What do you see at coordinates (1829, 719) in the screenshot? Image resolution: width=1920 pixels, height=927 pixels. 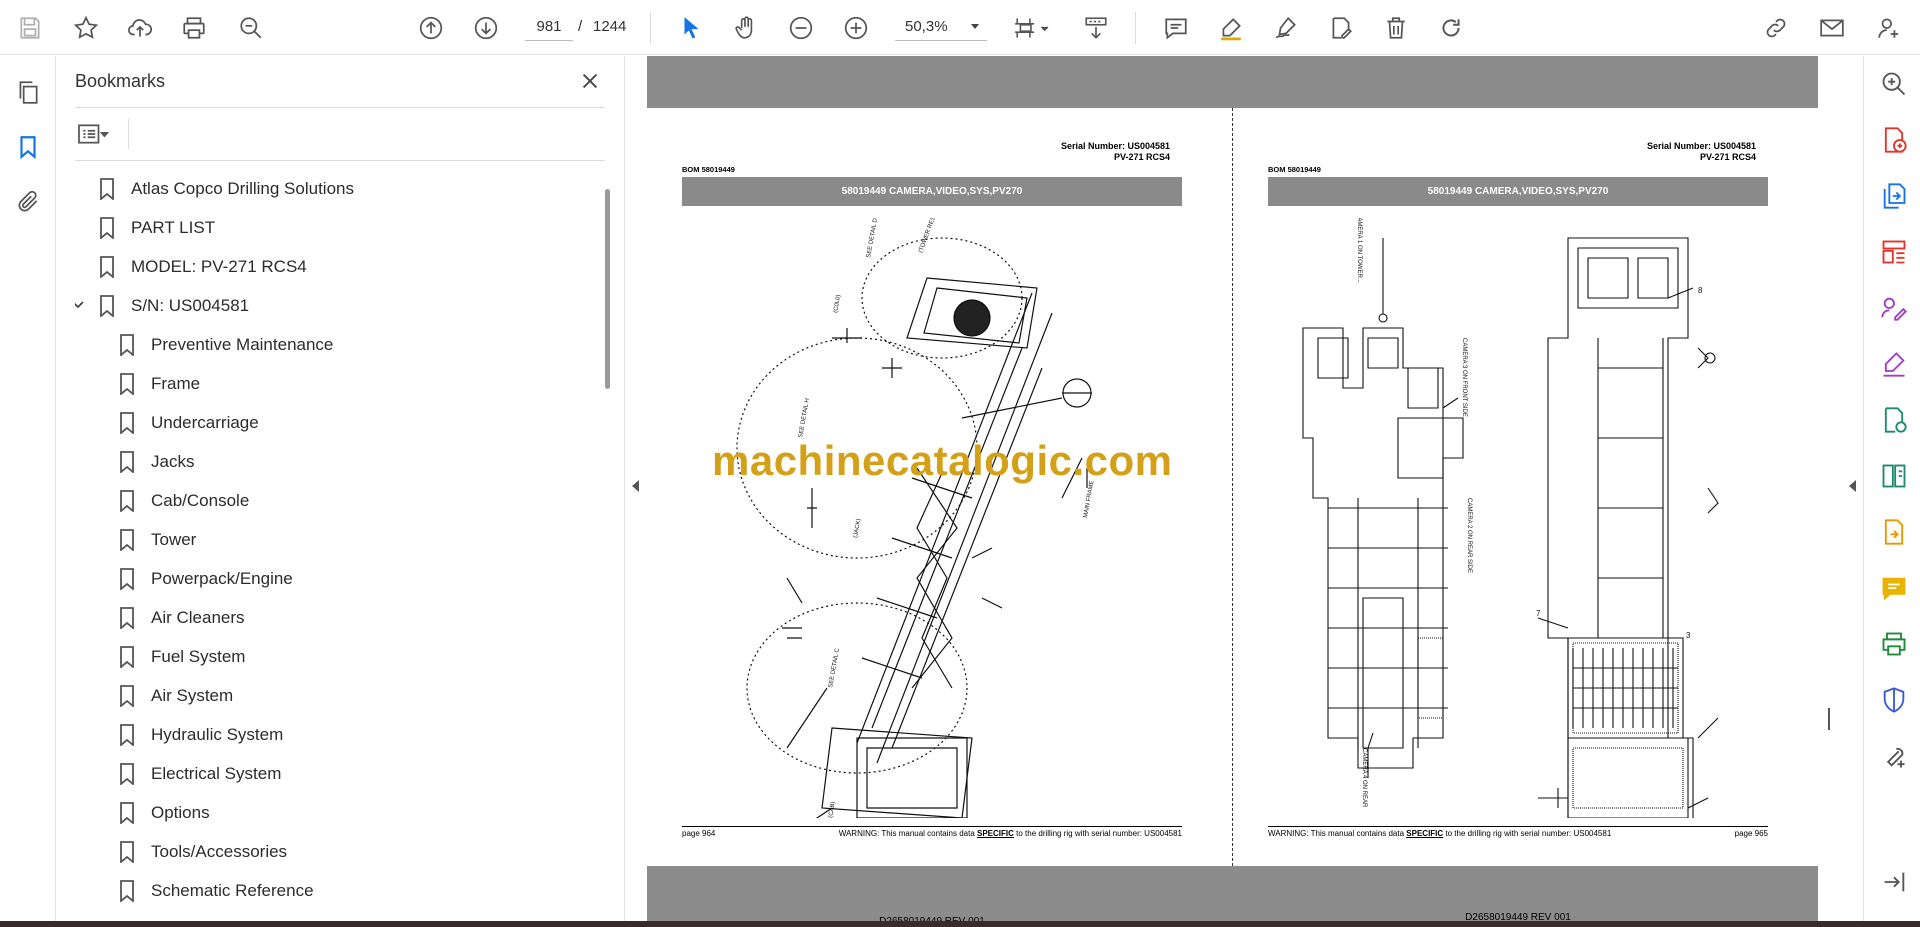 I see `document-scroll-thumb` at bounding box center [1829, 719].